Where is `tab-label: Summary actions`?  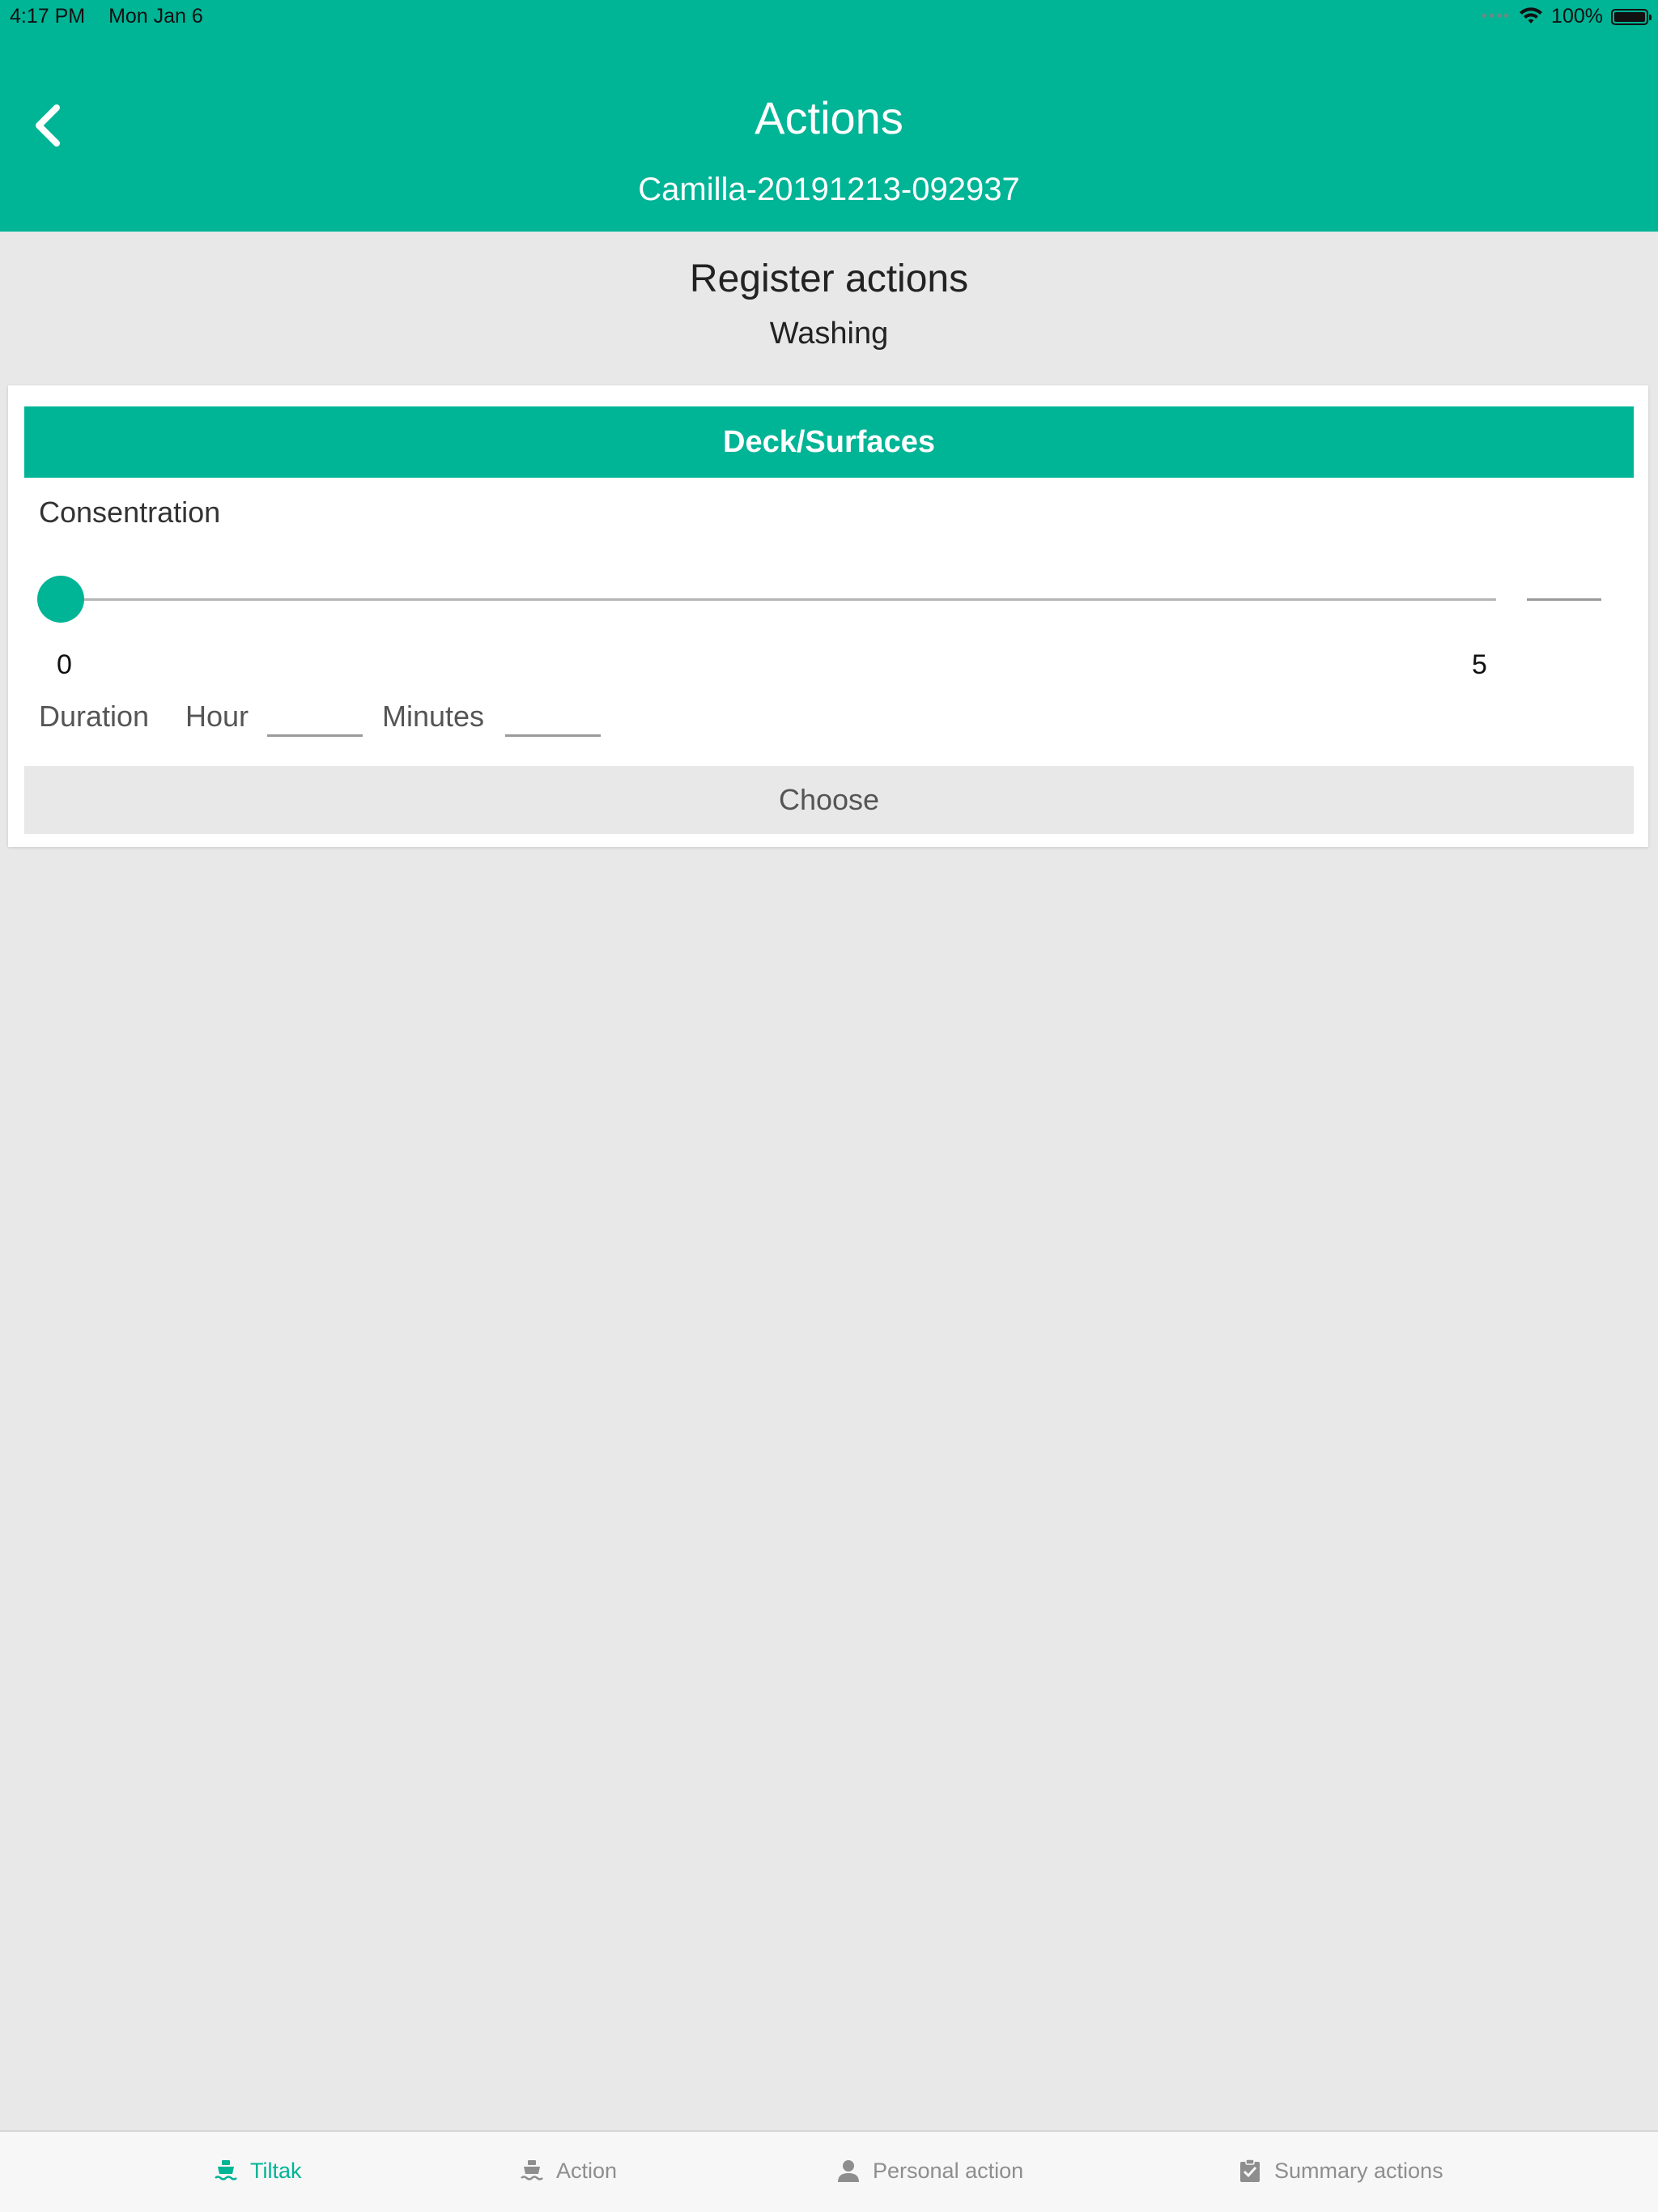
tab-label: Summary actions is located at coordinates (1358, 2170).